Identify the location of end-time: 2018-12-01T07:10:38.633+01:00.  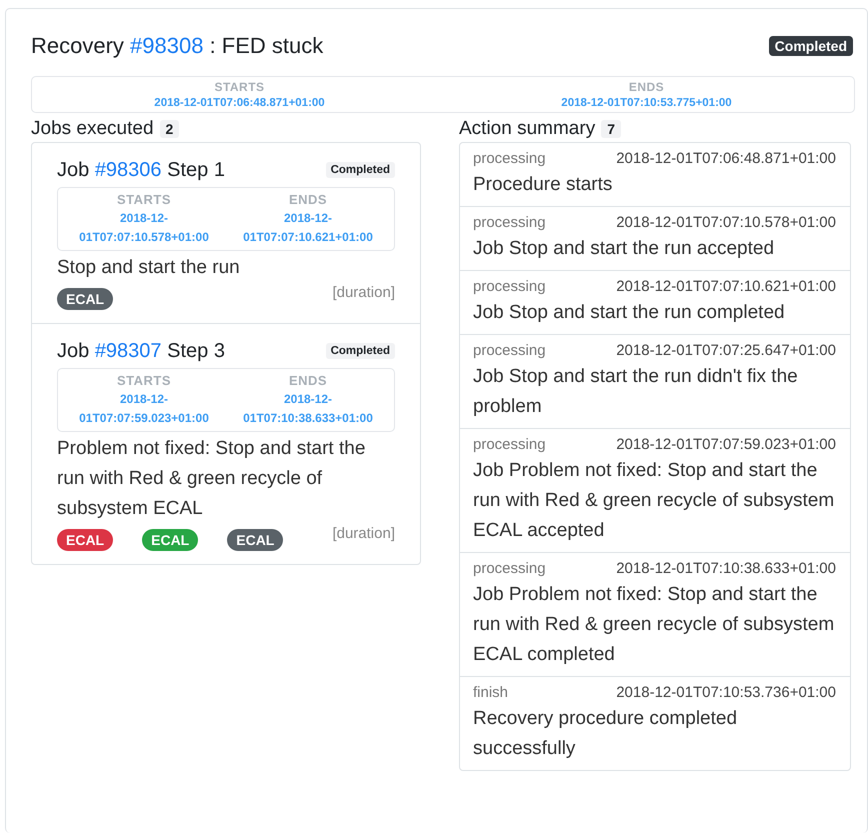
(308, 409).